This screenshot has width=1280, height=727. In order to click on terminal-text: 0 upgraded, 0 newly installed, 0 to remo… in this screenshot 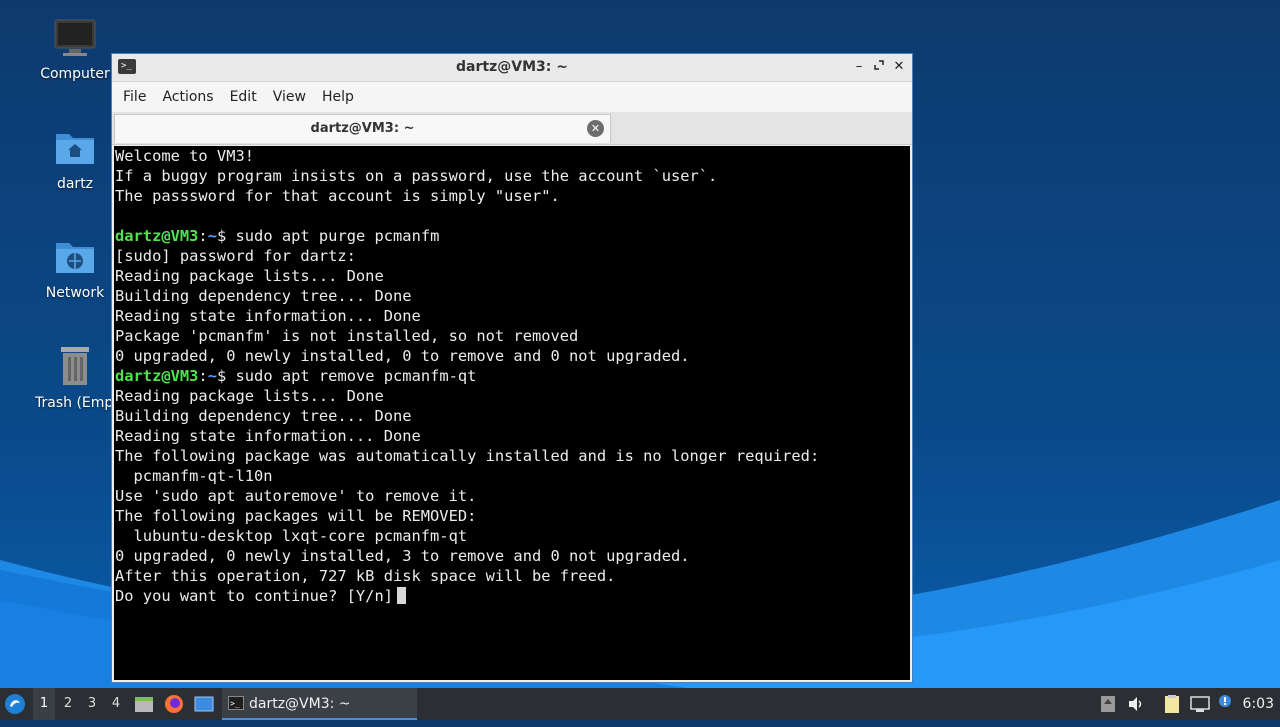, I will do `click(402, 356)`.